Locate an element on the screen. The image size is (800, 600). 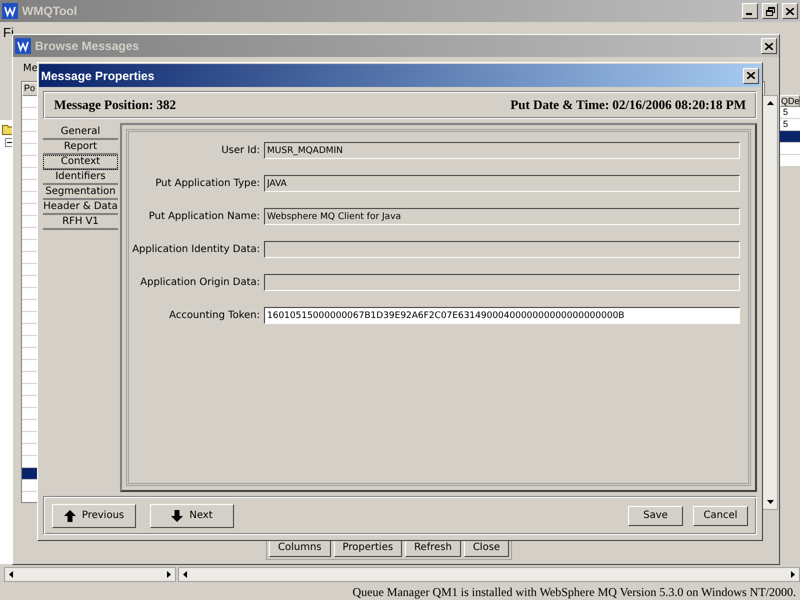
field-label: Put Application Name: is located at coordinates (204, 216).